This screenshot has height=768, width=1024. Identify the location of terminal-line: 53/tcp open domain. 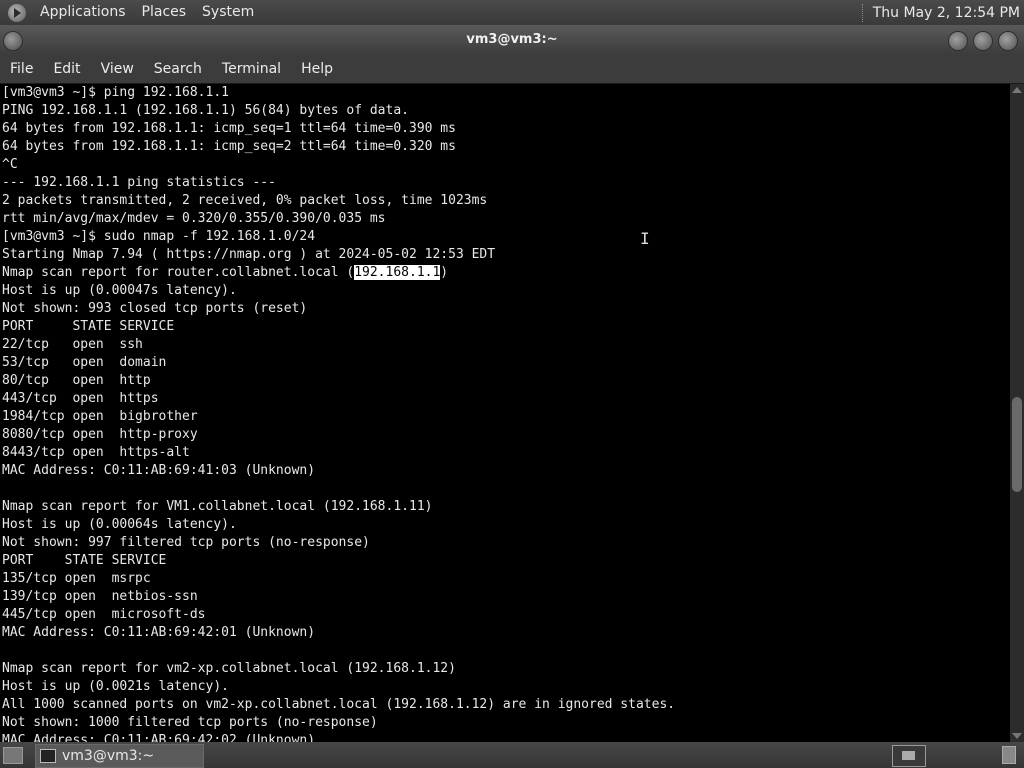
(84, 362).